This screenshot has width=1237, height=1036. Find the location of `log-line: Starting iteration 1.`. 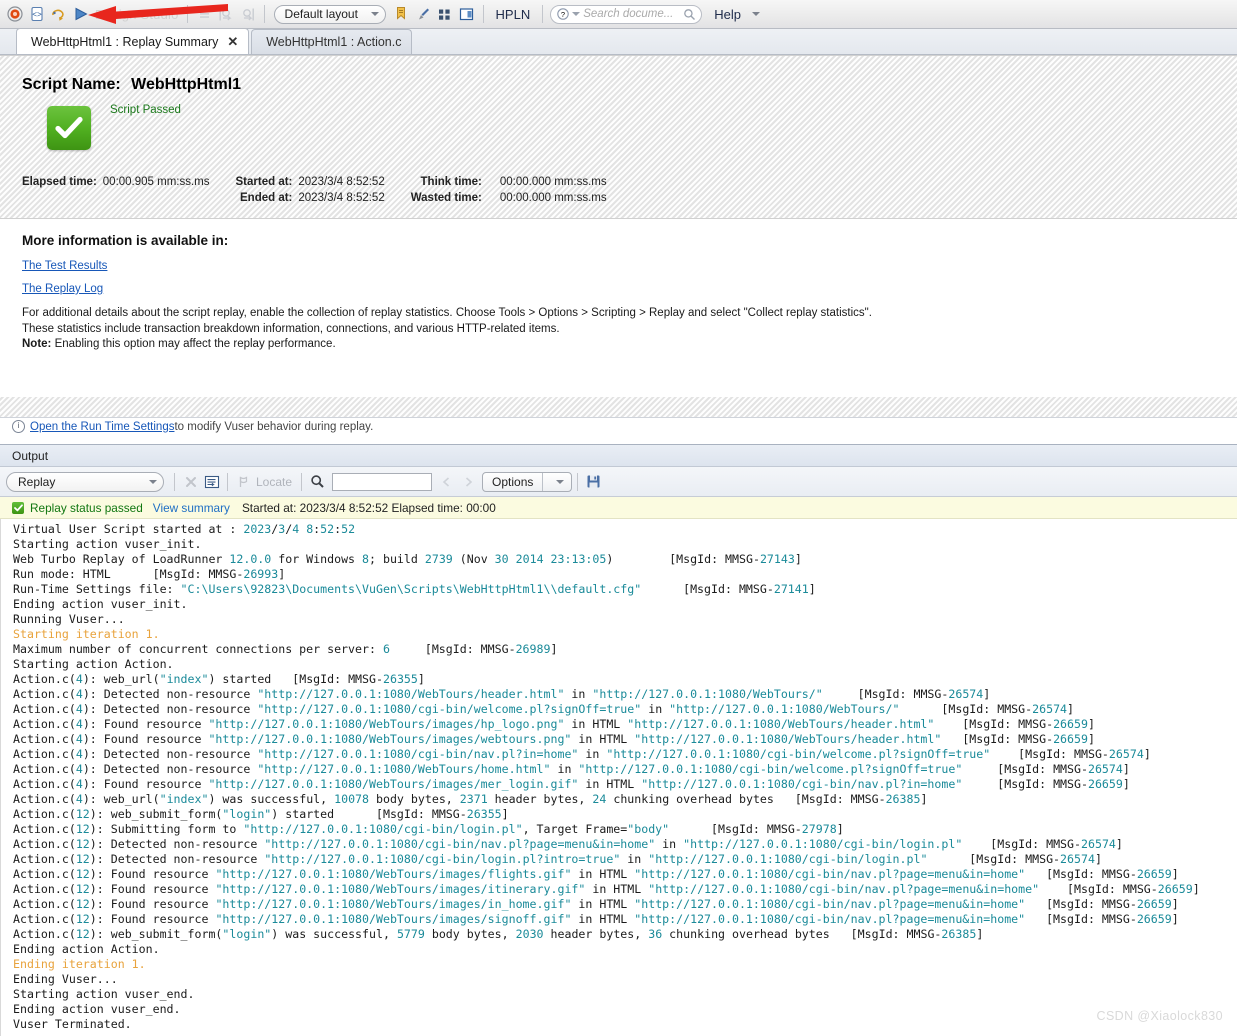

log-line: Starting iteration 1. is located at coordinates (86, 634).